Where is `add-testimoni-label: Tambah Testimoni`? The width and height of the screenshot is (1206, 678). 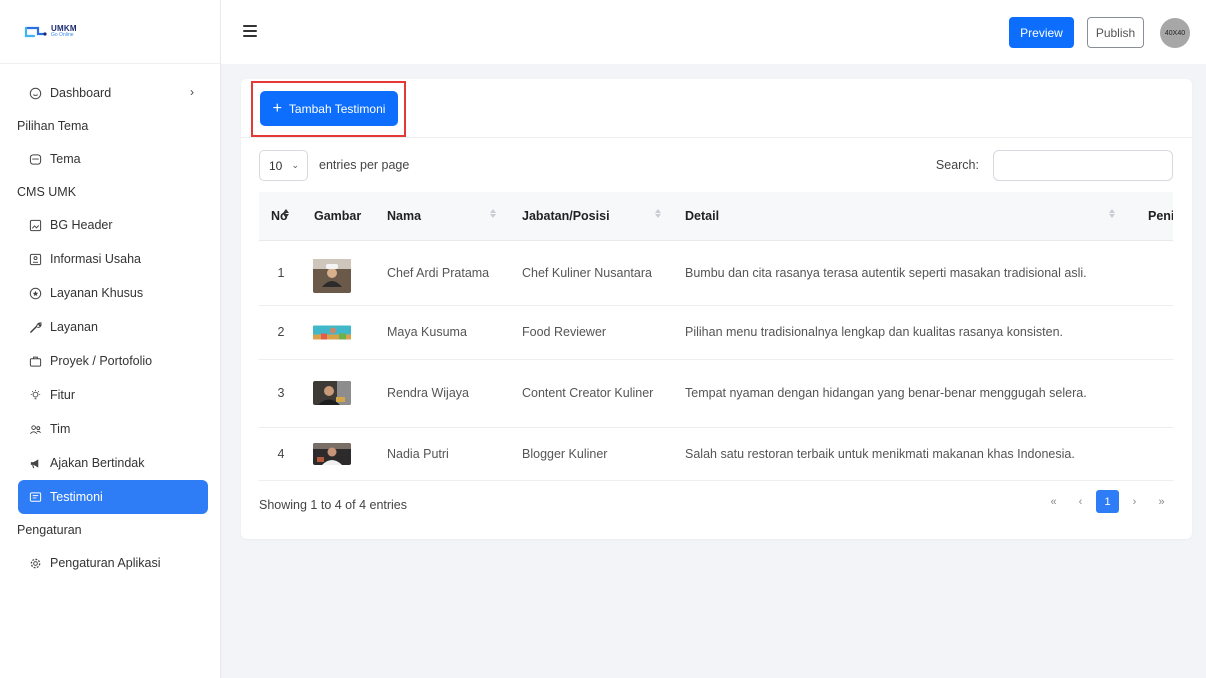 add-testimoni-label: Tambah Testimoni is located at coordinates (337, 108).